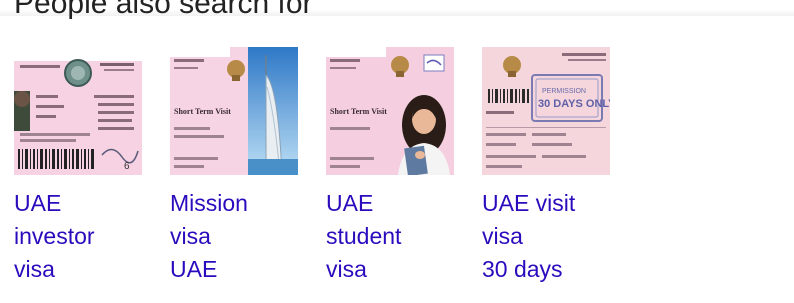 This screenshot has height=303, width=794. What do you see at coordinates (78, 111) in the screenshot?
I see `uae-investor-visa-image: 6` at bounding box center [78, 111].